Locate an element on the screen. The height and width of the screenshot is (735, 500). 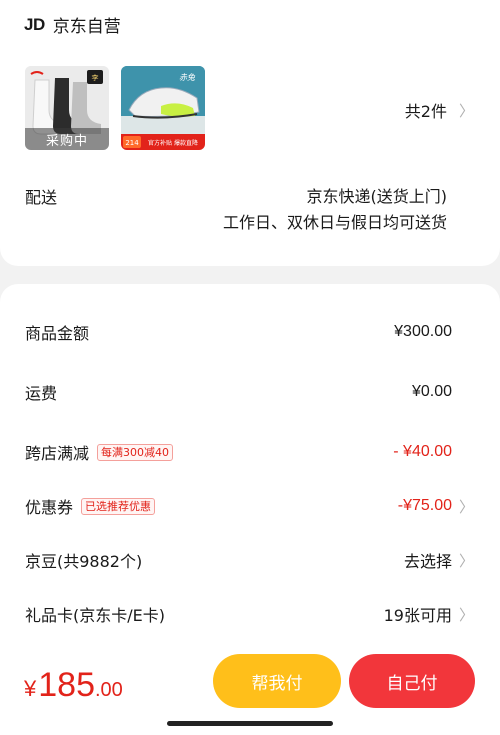
coupon-label: 优惠券 is located at coordinates (49, 507).